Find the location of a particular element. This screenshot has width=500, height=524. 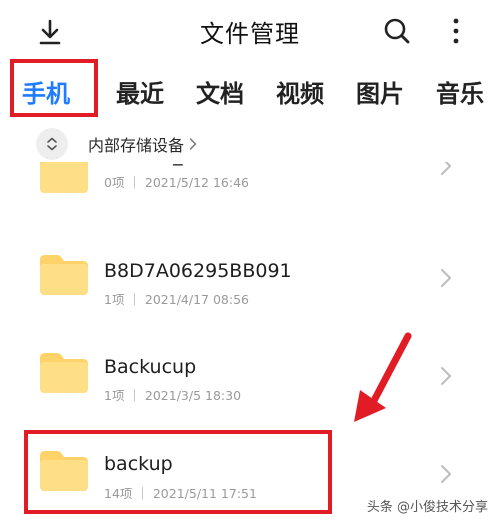

tab-recent: 最近 is located at coordinates (140, 91).